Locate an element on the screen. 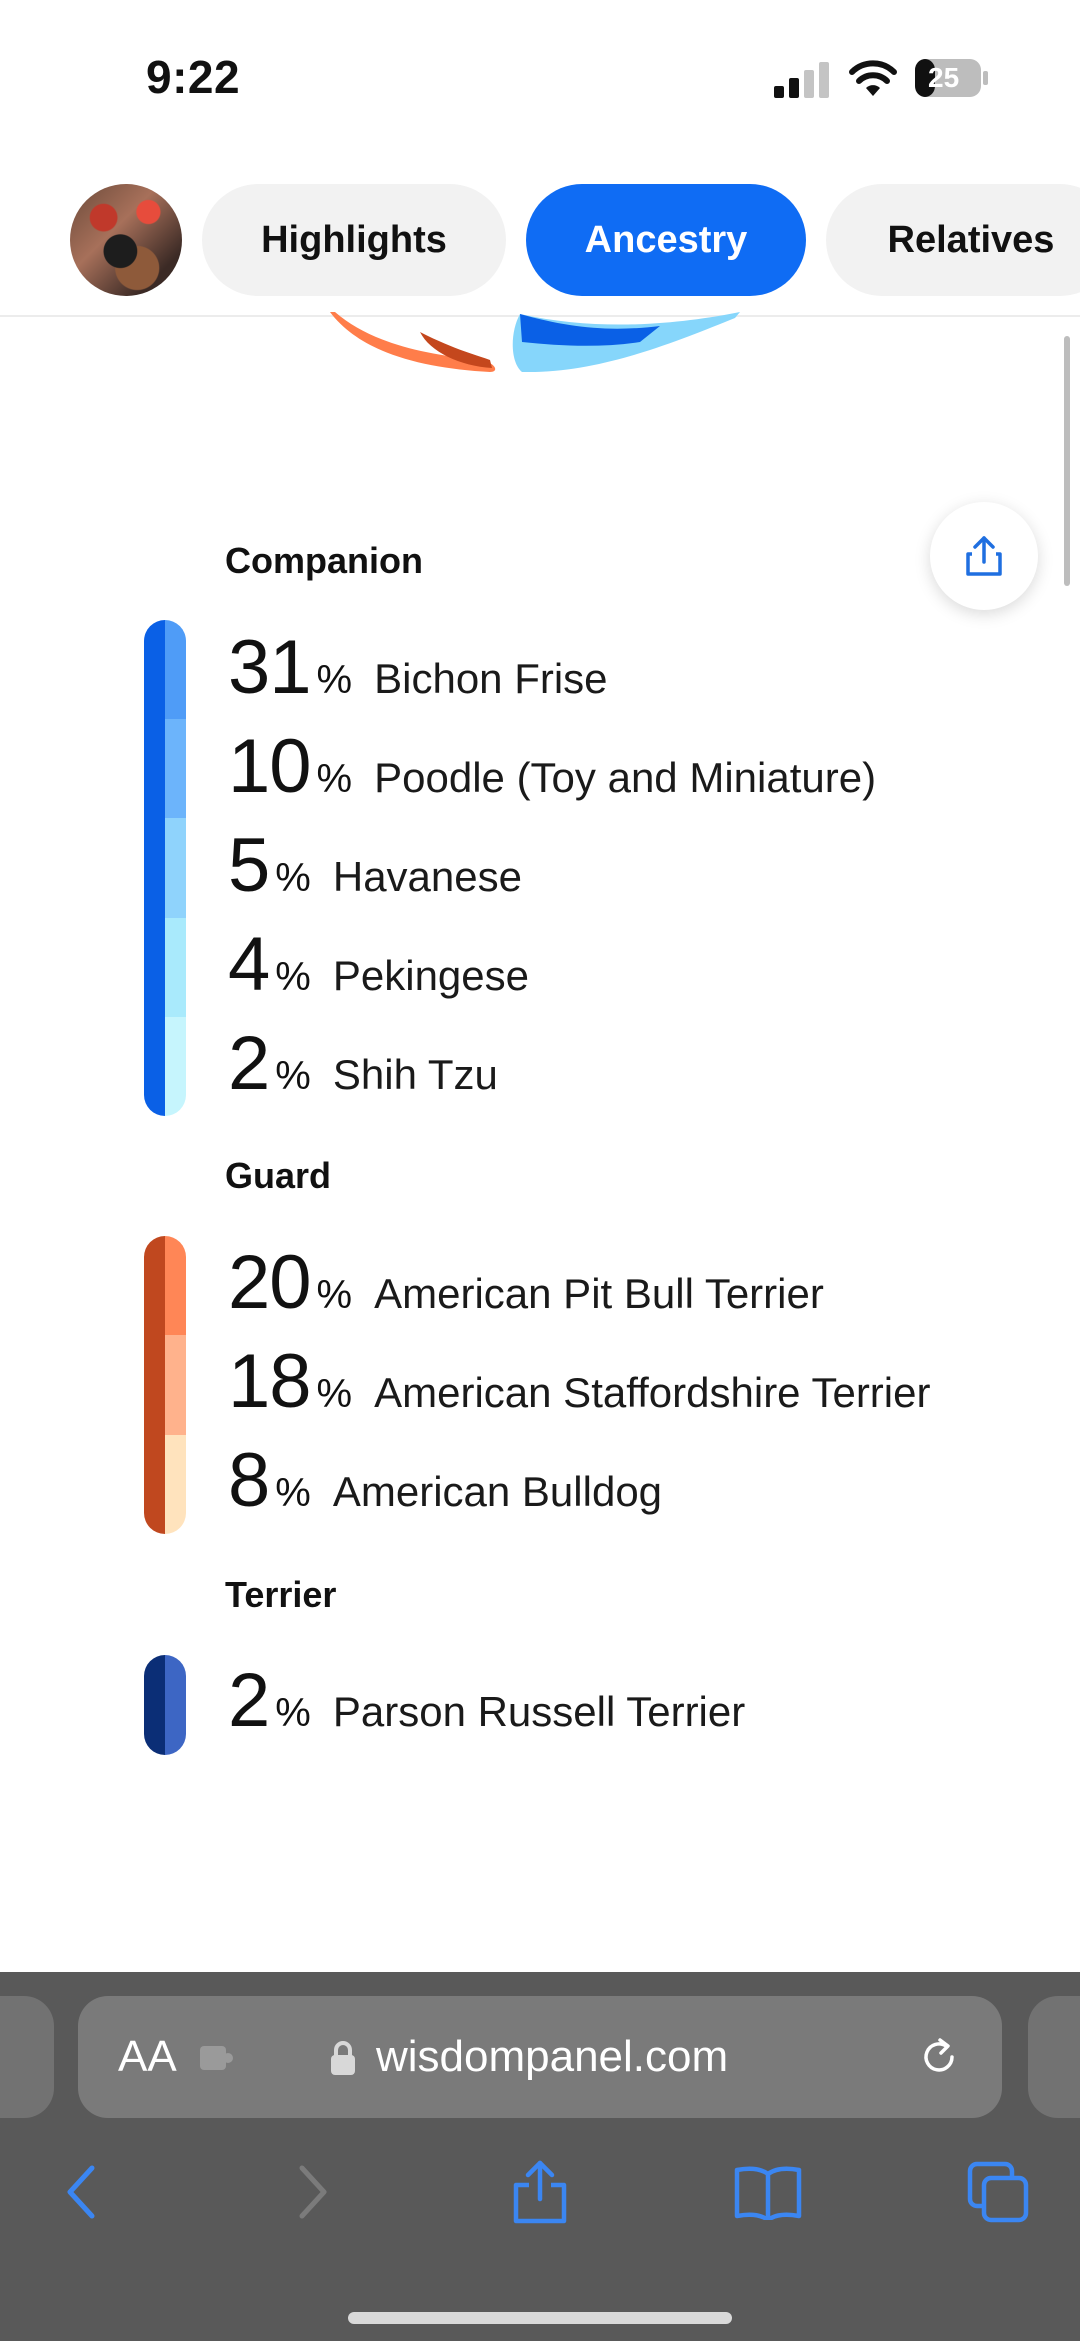 The width and height of the screenshot is (1080, 2341). group-title-terrier: Terrier is located at coordinates (281, 1594).